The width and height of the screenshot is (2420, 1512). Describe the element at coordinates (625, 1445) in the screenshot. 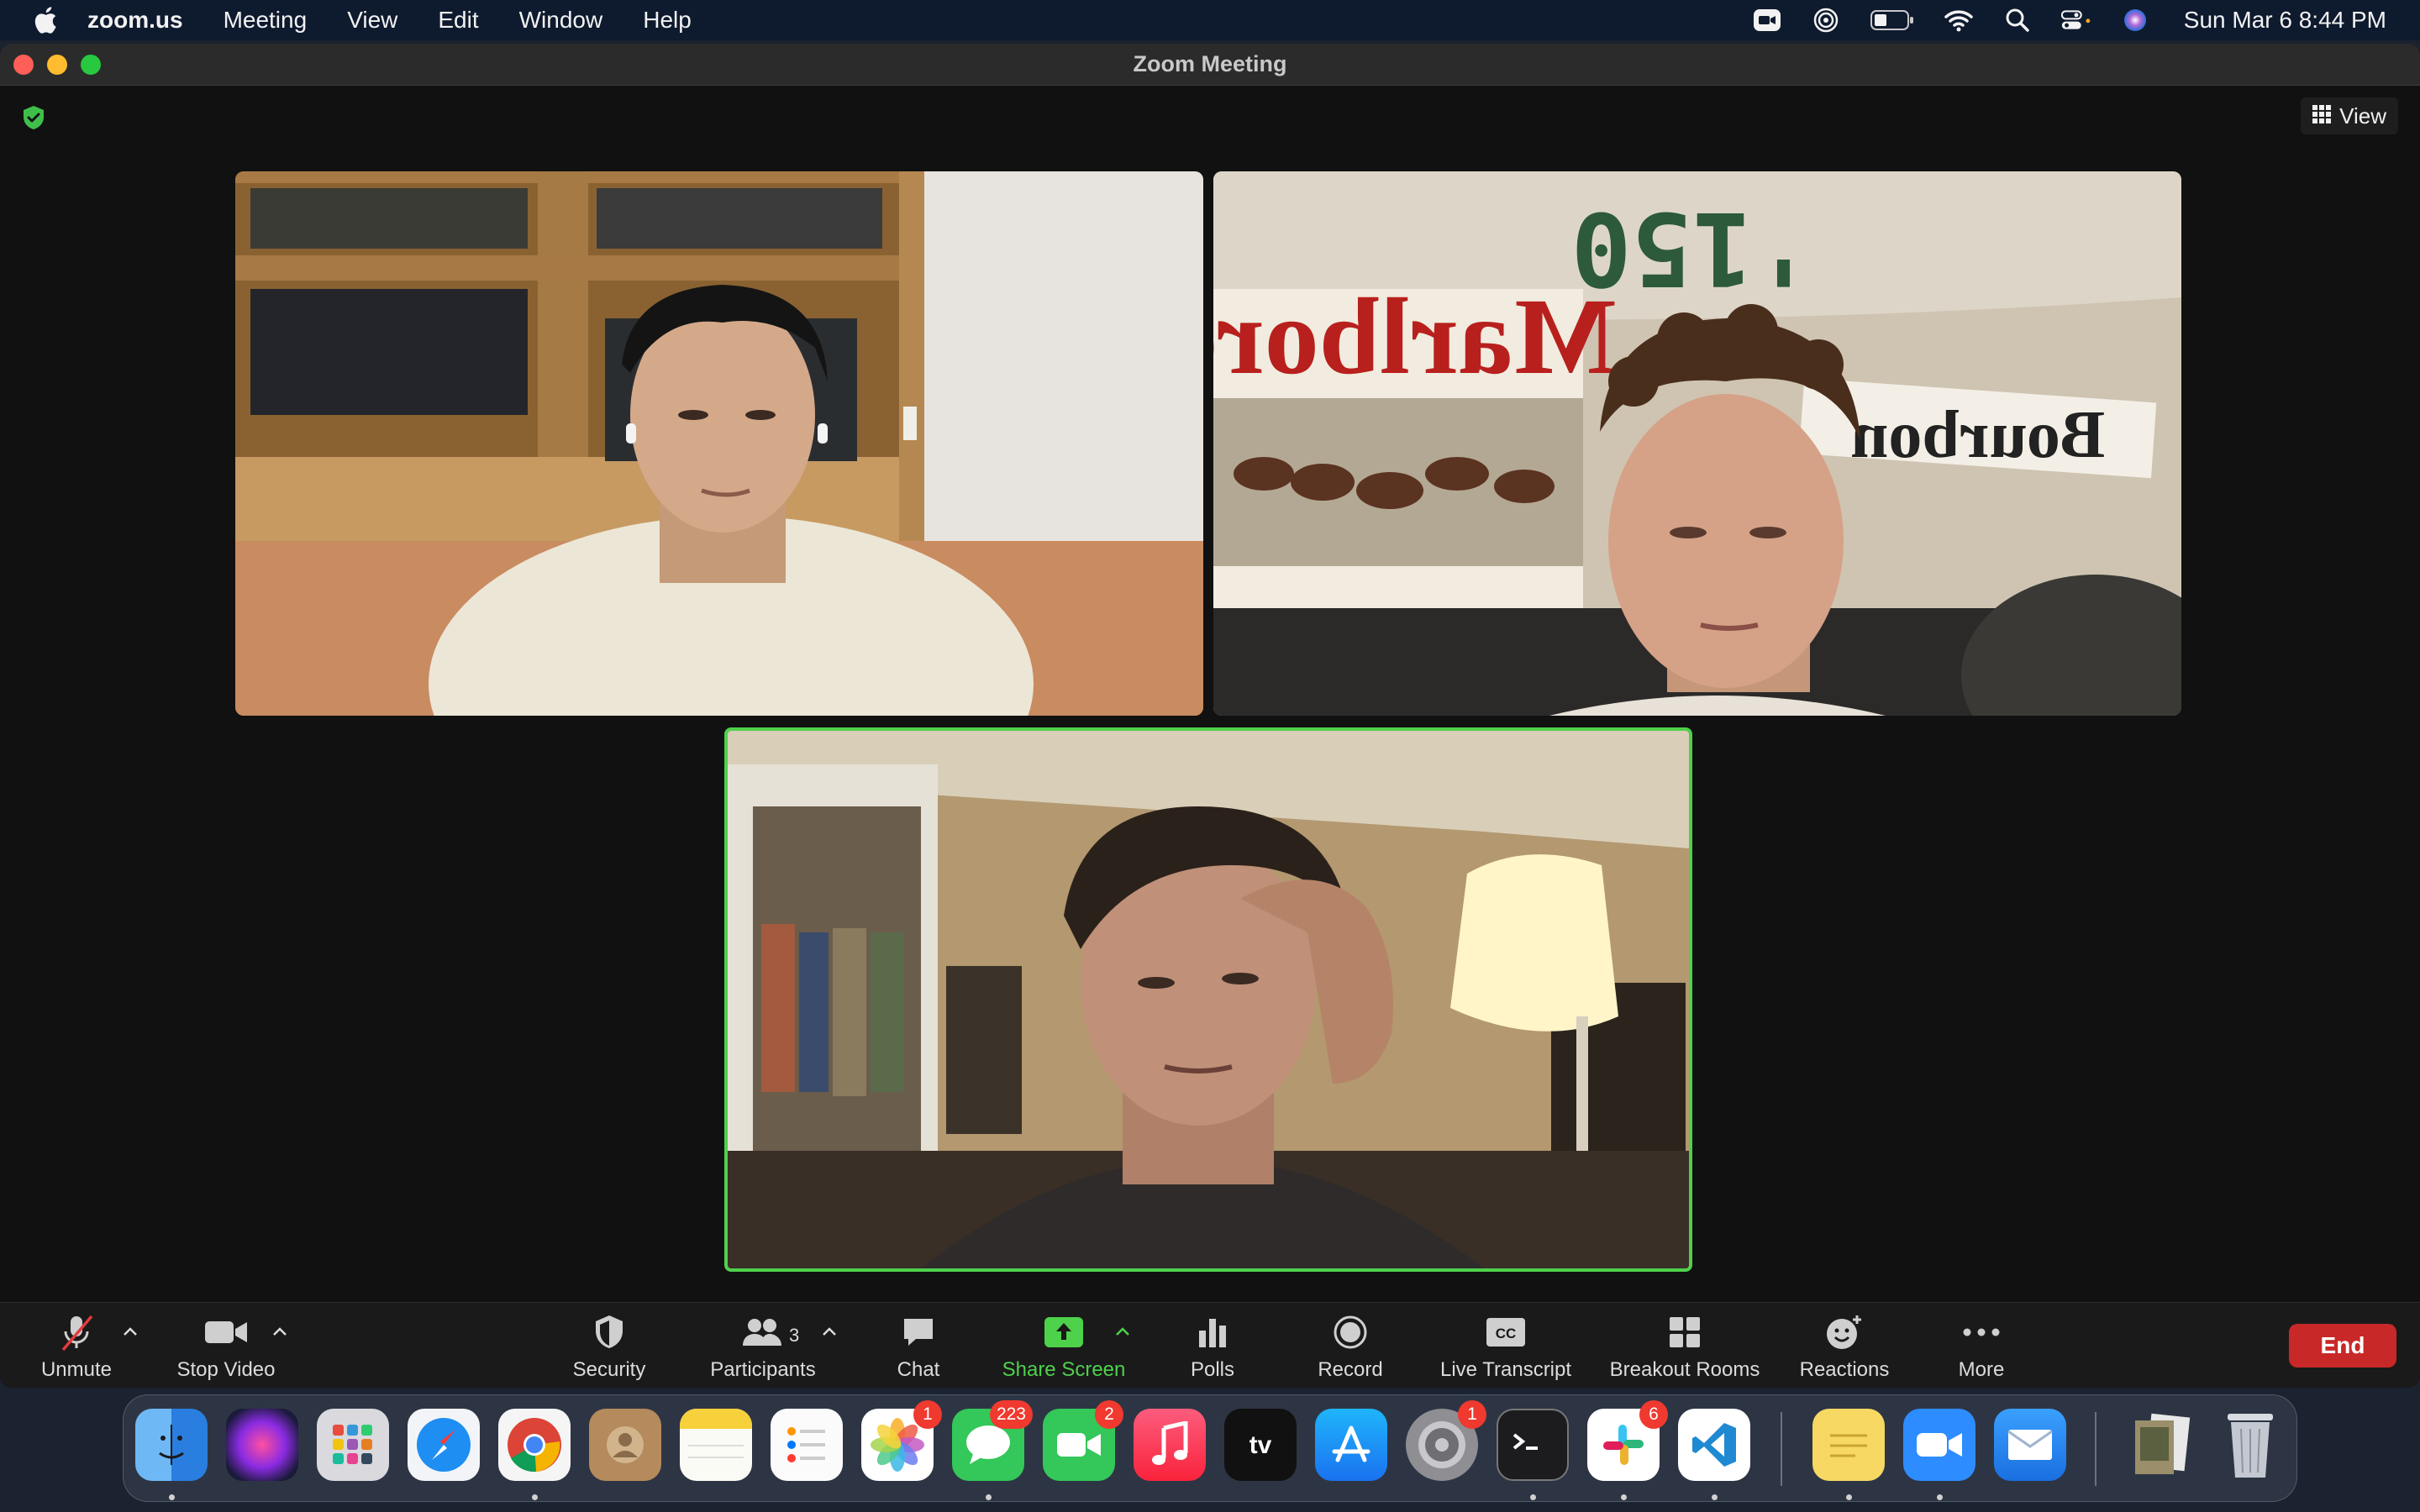

I see `dock-contacts-icon` at that location.